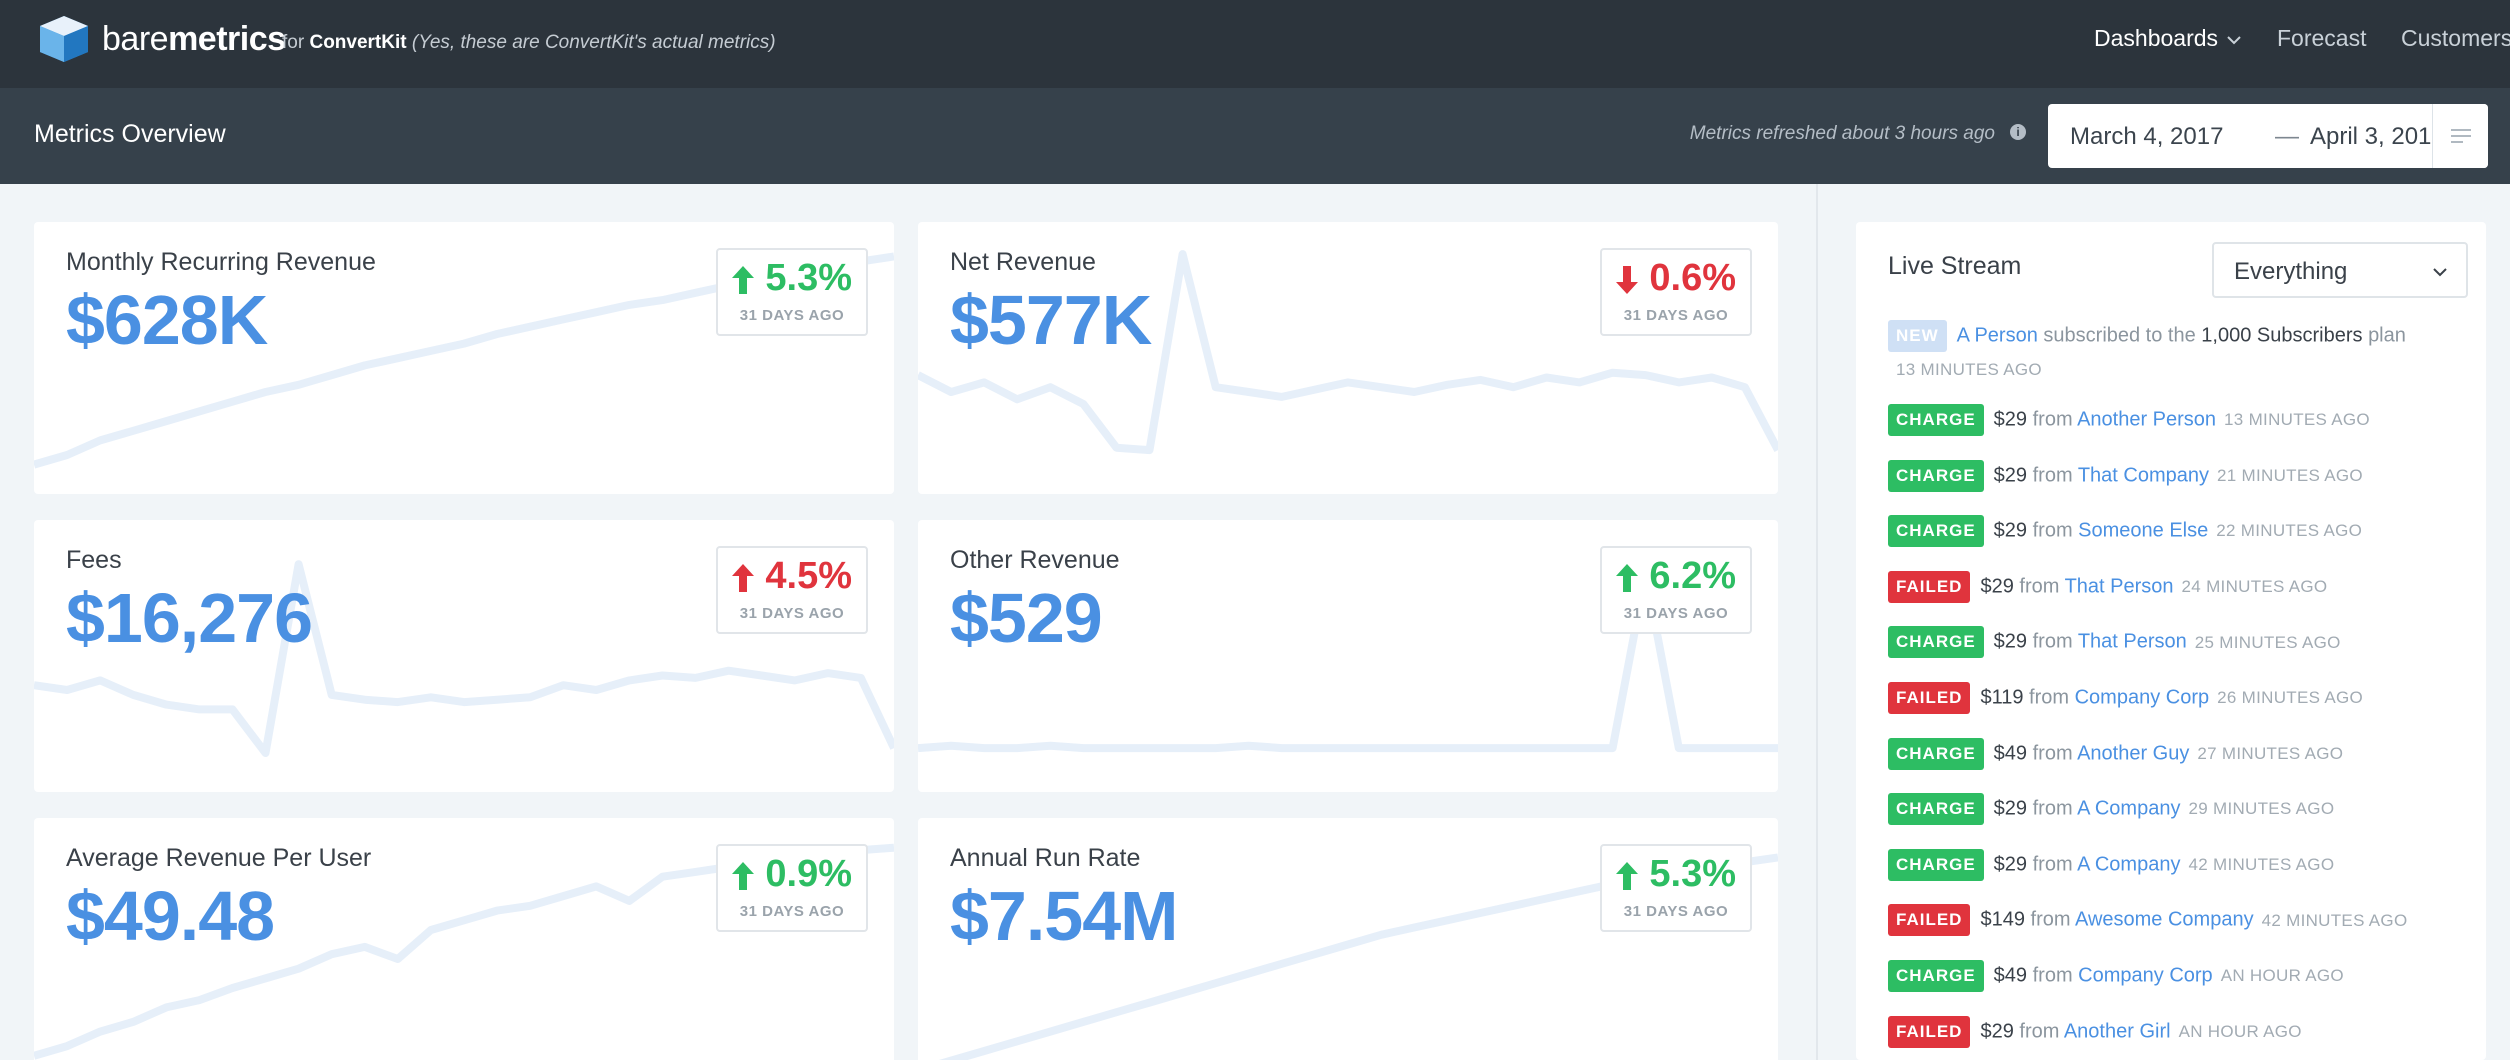 Image resolution: width=2510 pixels, height=1060 pixels. Describe the element at coordinates (358, 42) in the screenshot. I see `customer-name: ConvertKit` at that location.